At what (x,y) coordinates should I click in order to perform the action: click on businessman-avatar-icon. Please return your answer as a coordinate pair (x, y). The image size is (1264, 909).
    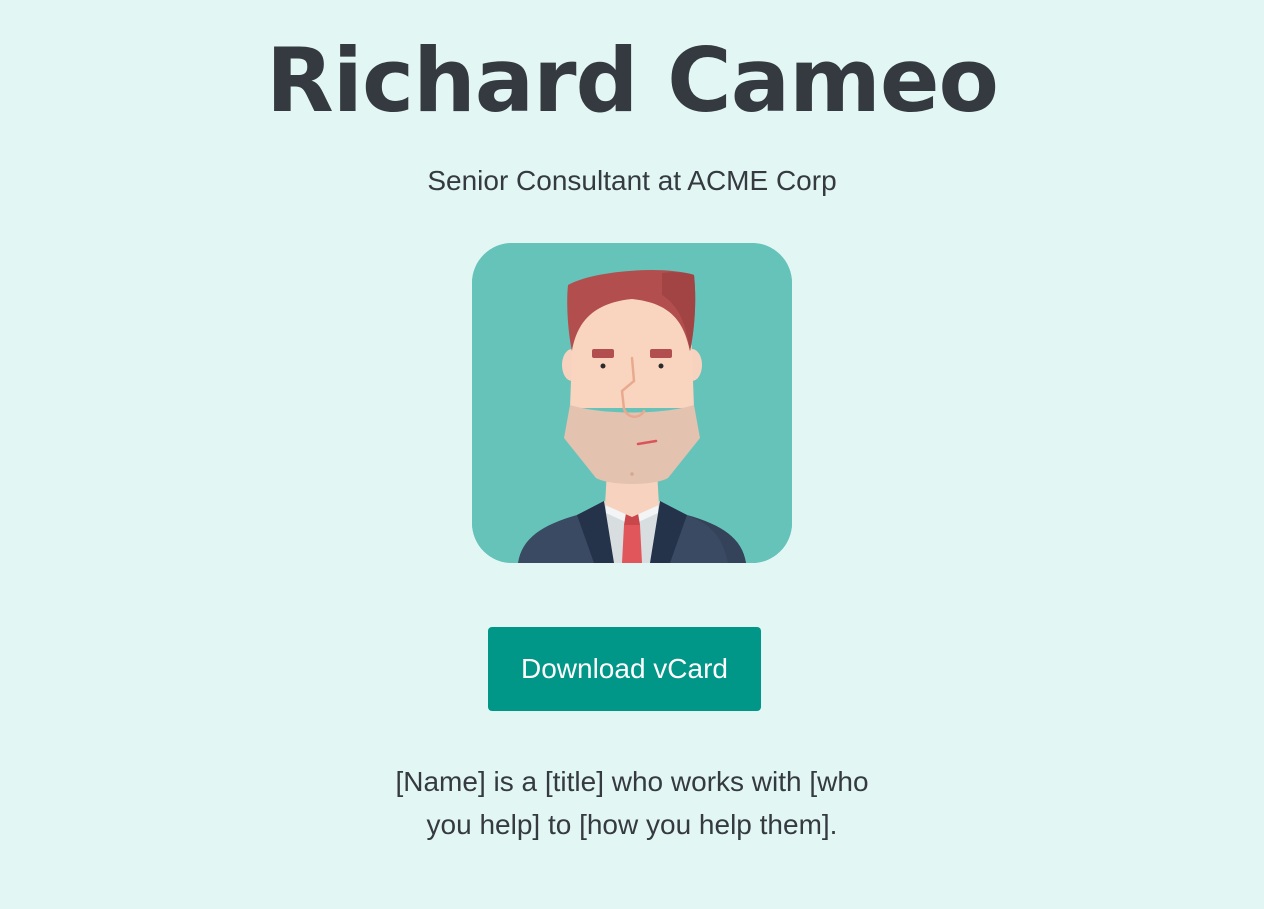
    Looking at the image, I should click on (632, 403).